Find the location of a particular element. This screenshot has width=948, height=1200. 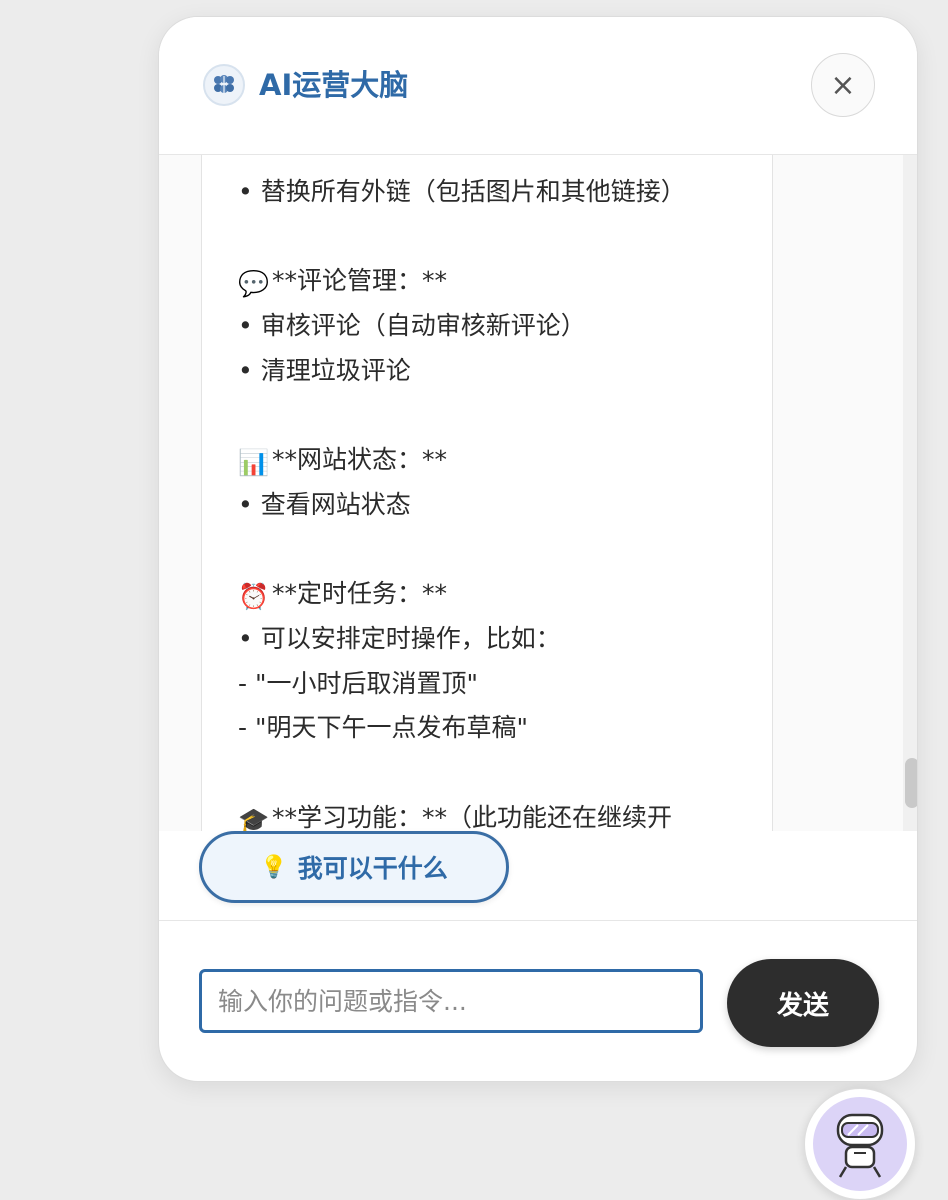

message-line-text: **定时任务：** is located at coordinates (360, 594).